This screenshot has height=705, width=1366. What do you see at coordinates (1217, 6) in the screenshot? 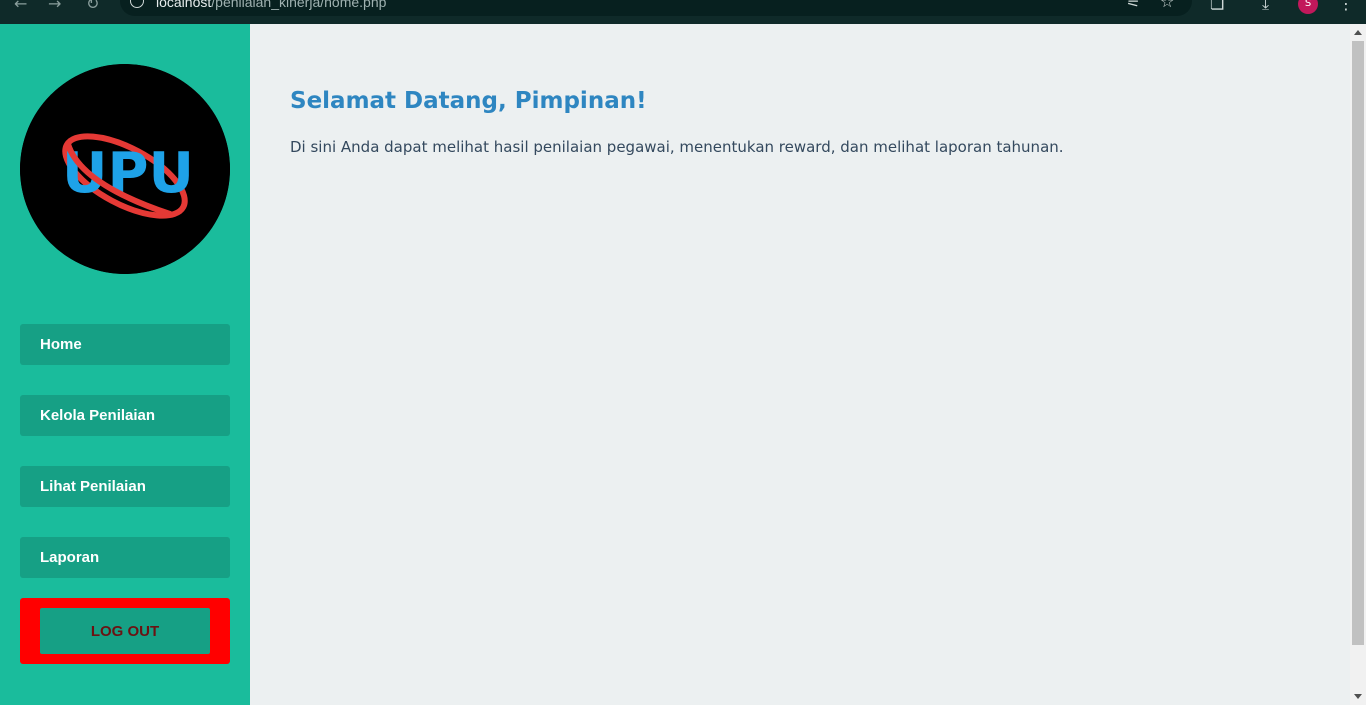
I see `extensions-icon: ❏` at bounding box center [1217, 6].